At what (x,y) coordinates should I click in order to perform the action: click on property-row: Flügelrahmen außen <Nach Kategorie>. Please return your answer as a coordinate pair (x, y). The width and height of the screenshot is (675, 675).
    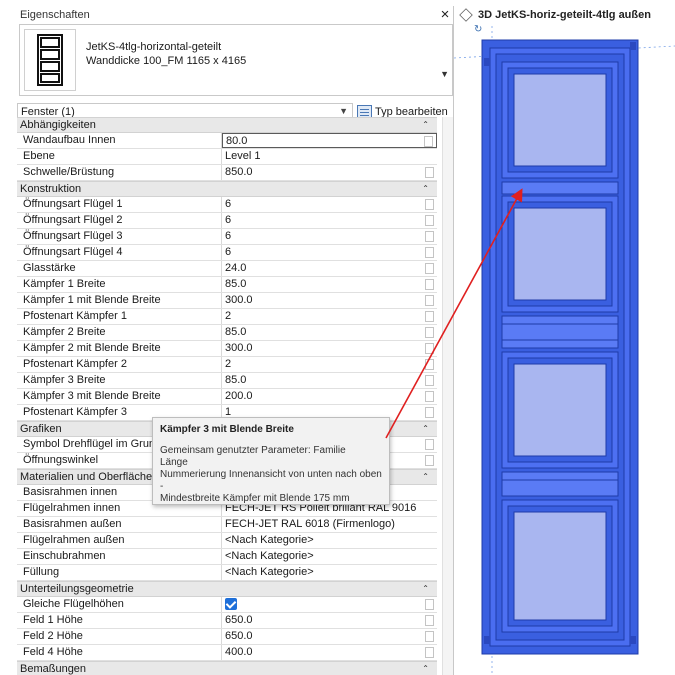
    Looking at the image, I should click on (227, 541).